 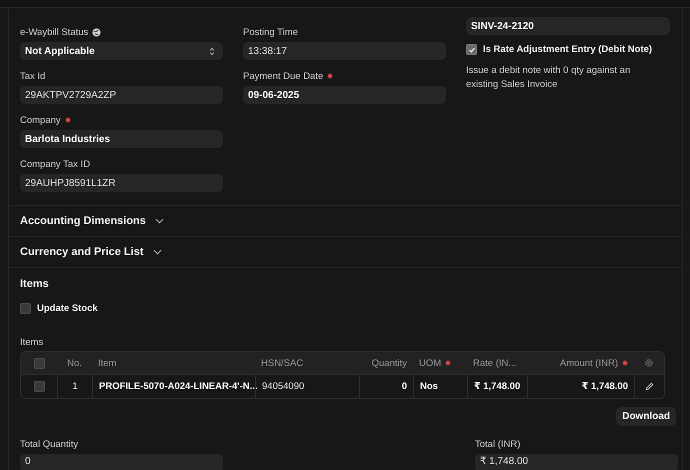 I want to click on input-field: 29AKTPV2729A2ZP, so click(x=121, y=95).